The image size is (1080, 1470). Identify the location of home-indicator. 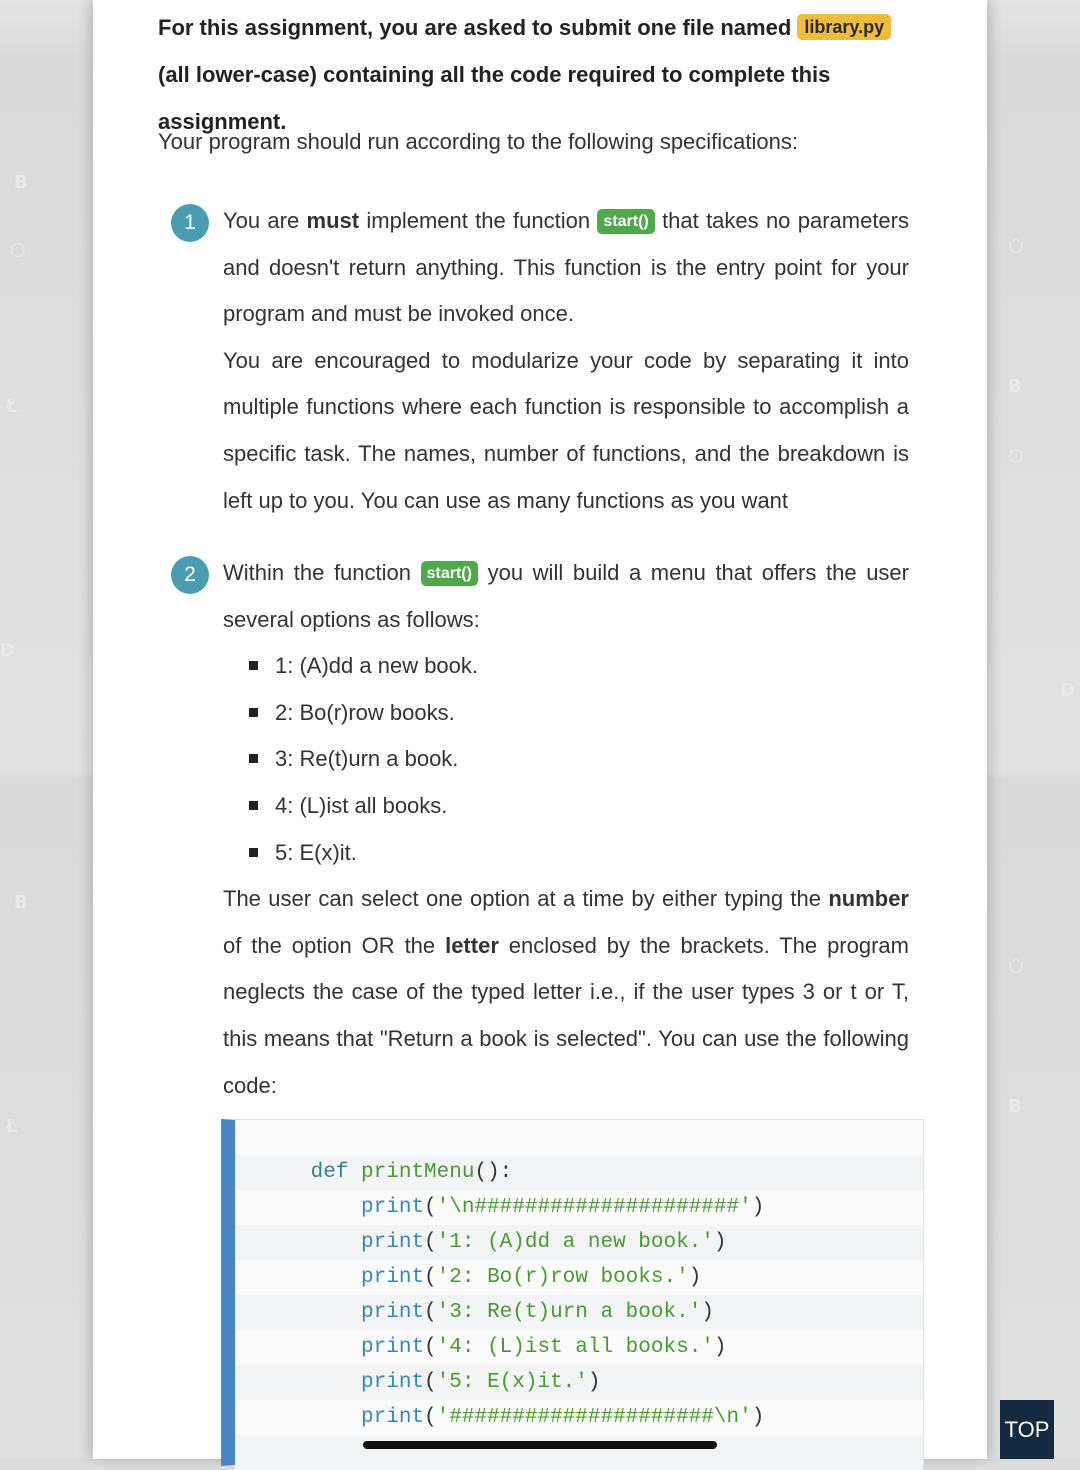
(540, 1445).